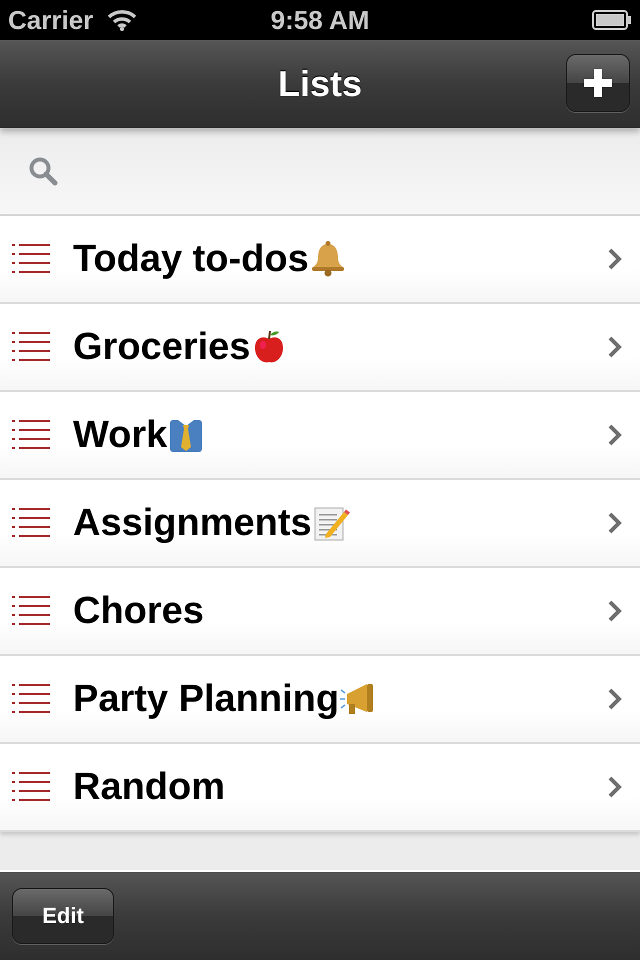 This screenshot has height=960, width=640. What do you see at coordinates (320, 20) in the screenshot?
I see `status-time: 9:58 AM` at bounding box center [320, 20].